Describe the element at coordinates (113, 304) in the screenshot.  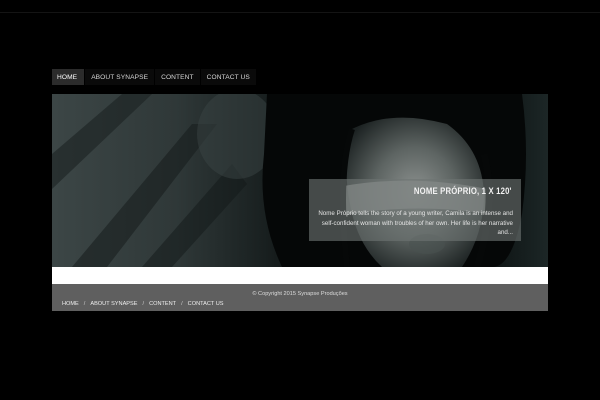
I see `footer-link-about-synapse: ABOUT SYNAPSE` at that location.